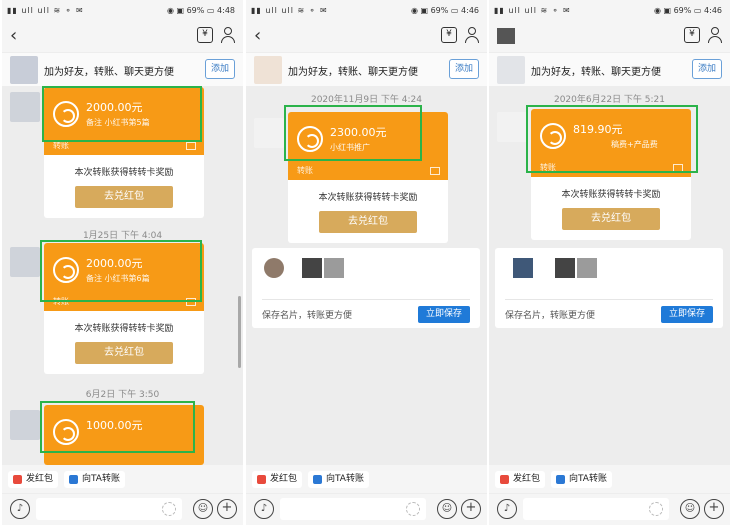 Image resolution: width=730 pixels, height=525 pixels. I want to click on divider, so click(609, 299).